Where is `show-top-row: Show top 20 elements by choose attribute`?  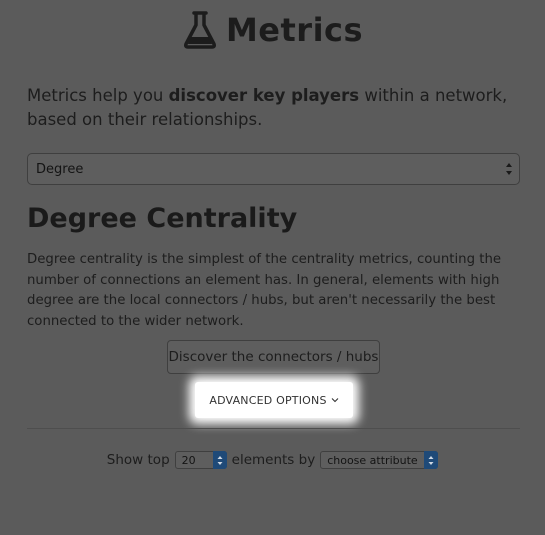
show-top-row: Show top 20 elements by choose attribute is located at coordinates (272, 460).